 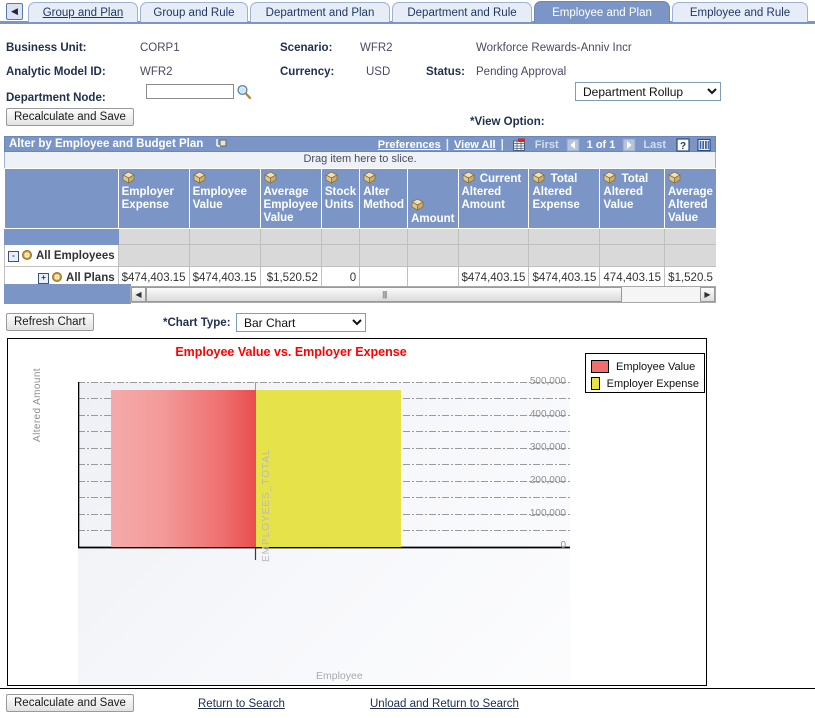 I want to click on next-page-icon, so click(x=629, y=145).